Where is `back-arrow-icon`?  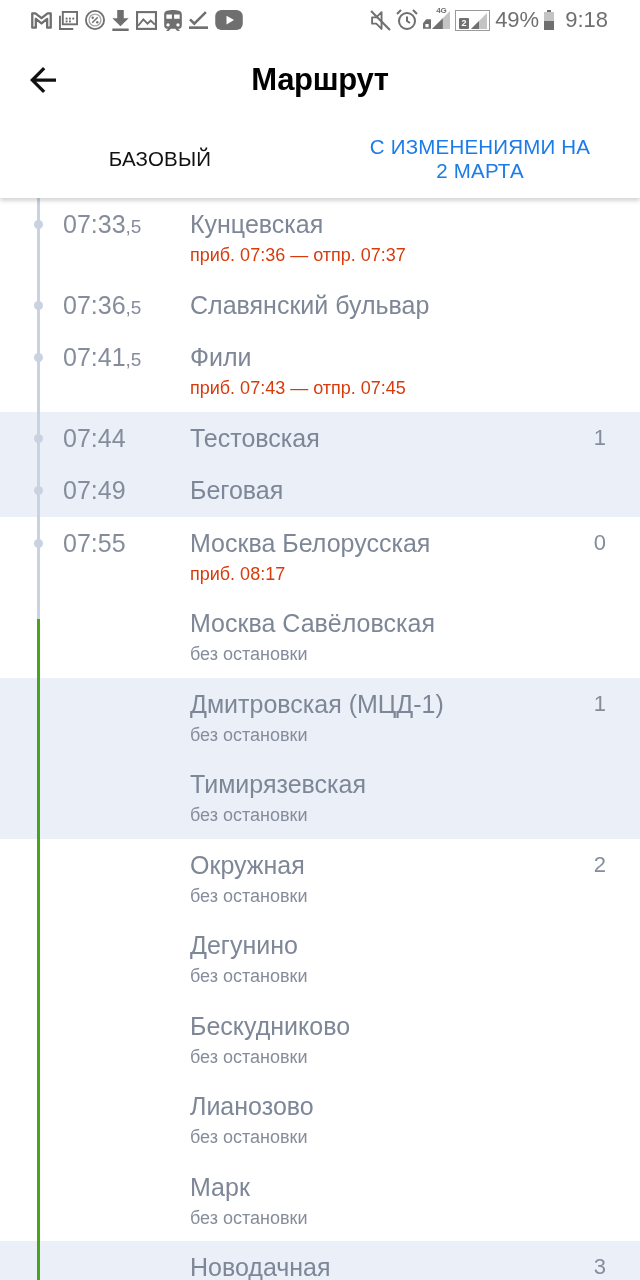 back-arrow-icon is located at coordinates (43, 80).